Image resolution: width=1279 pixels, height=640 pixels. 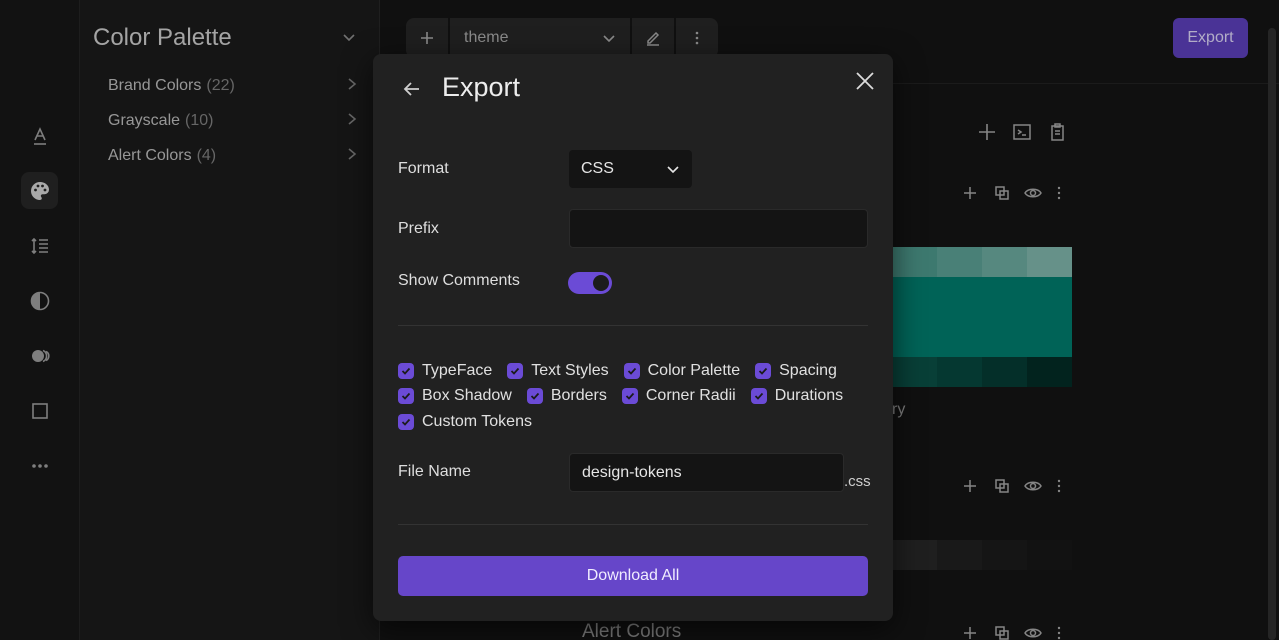 I want to click on checkbox-row: Custom Tokens, so click(x=633, y=421).